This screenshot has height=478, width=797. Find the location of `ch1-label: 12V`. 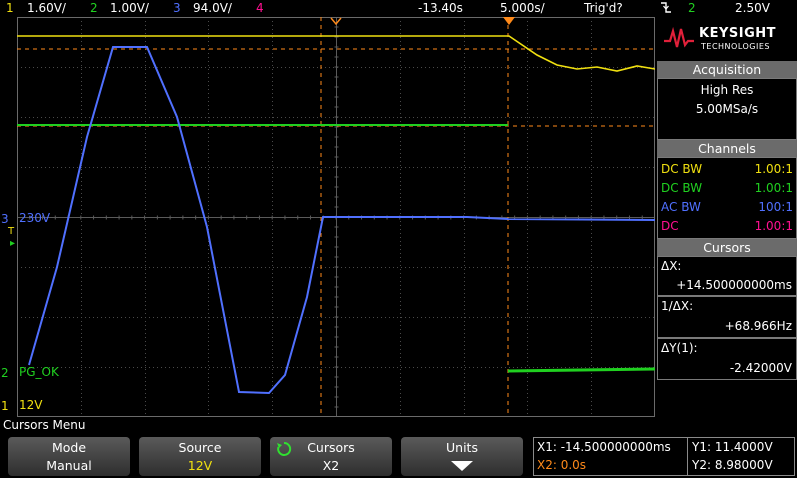

ch1-label: 12V is located at coordinates (31, 405).